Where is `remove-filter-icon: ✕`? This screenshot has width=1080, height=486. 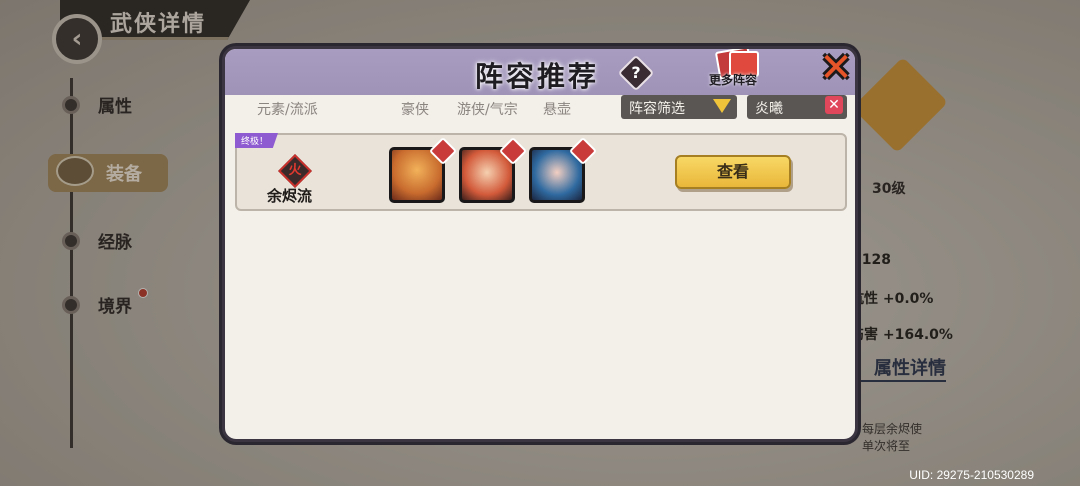 remove-filter-icon: ✕ is located at coordinates (834, 105).